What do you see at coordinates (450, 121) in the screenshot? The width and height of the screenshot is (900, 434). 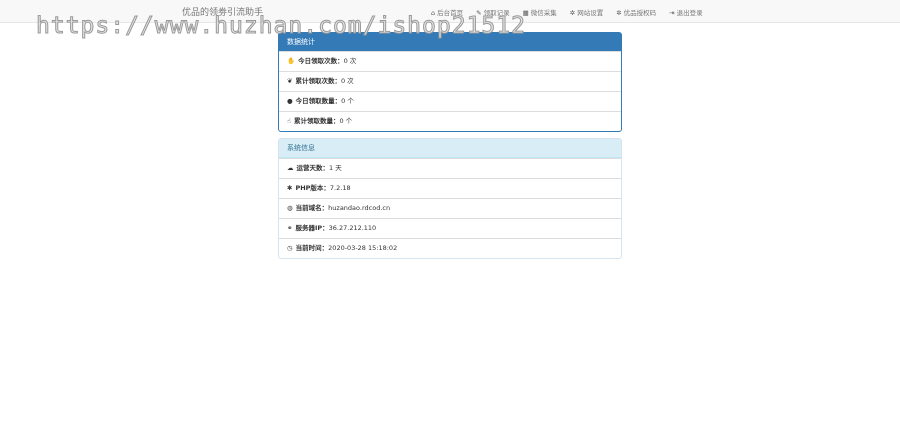 I see `stat-row: ☝ 累计领取数量：0 个` at bounding box center [450, 121].